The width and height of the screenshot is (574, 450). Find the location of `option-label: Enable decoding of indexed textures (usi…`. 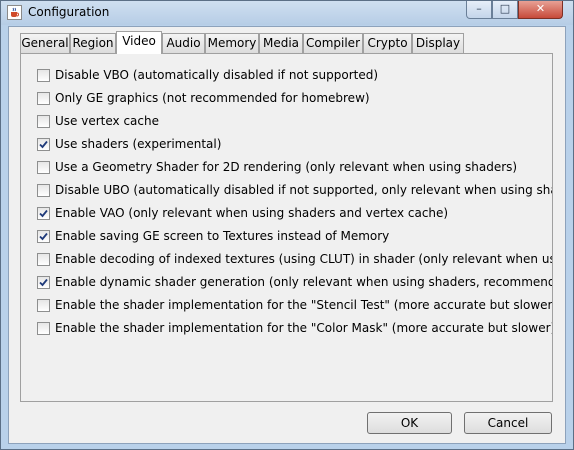

option-label: Enable decoding of indexed textures (usi… is located at coordinates (304, 259).